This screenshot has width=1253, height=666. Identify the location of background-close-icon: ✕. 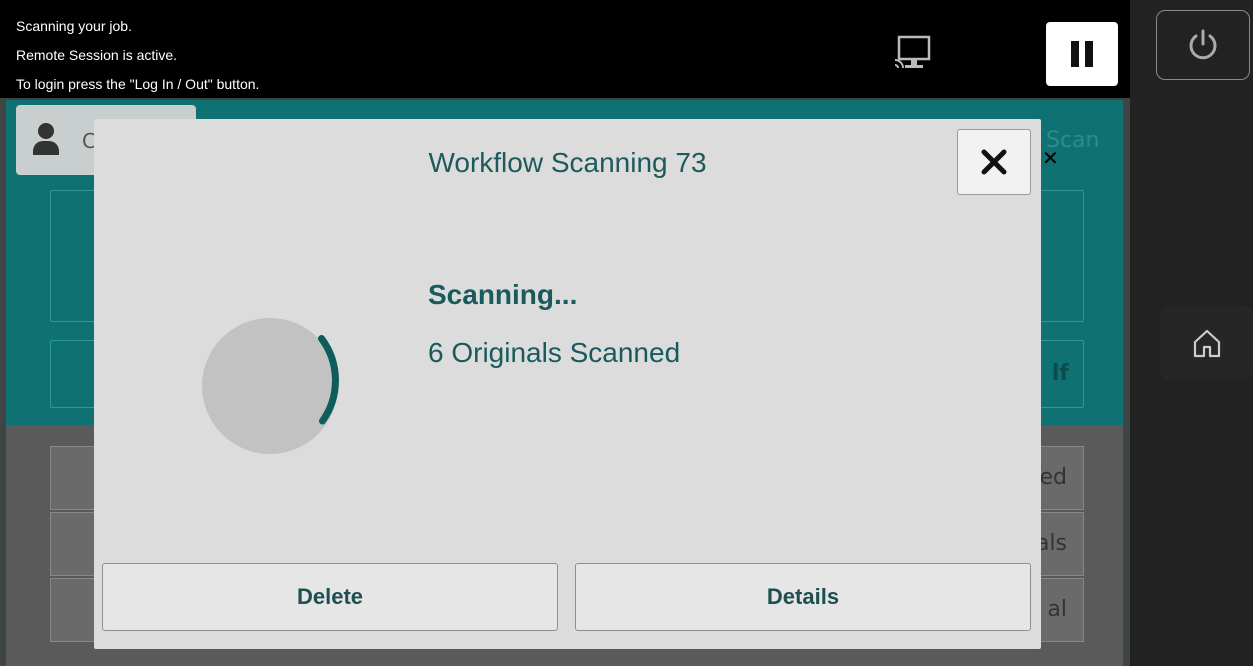
(1050, 158).